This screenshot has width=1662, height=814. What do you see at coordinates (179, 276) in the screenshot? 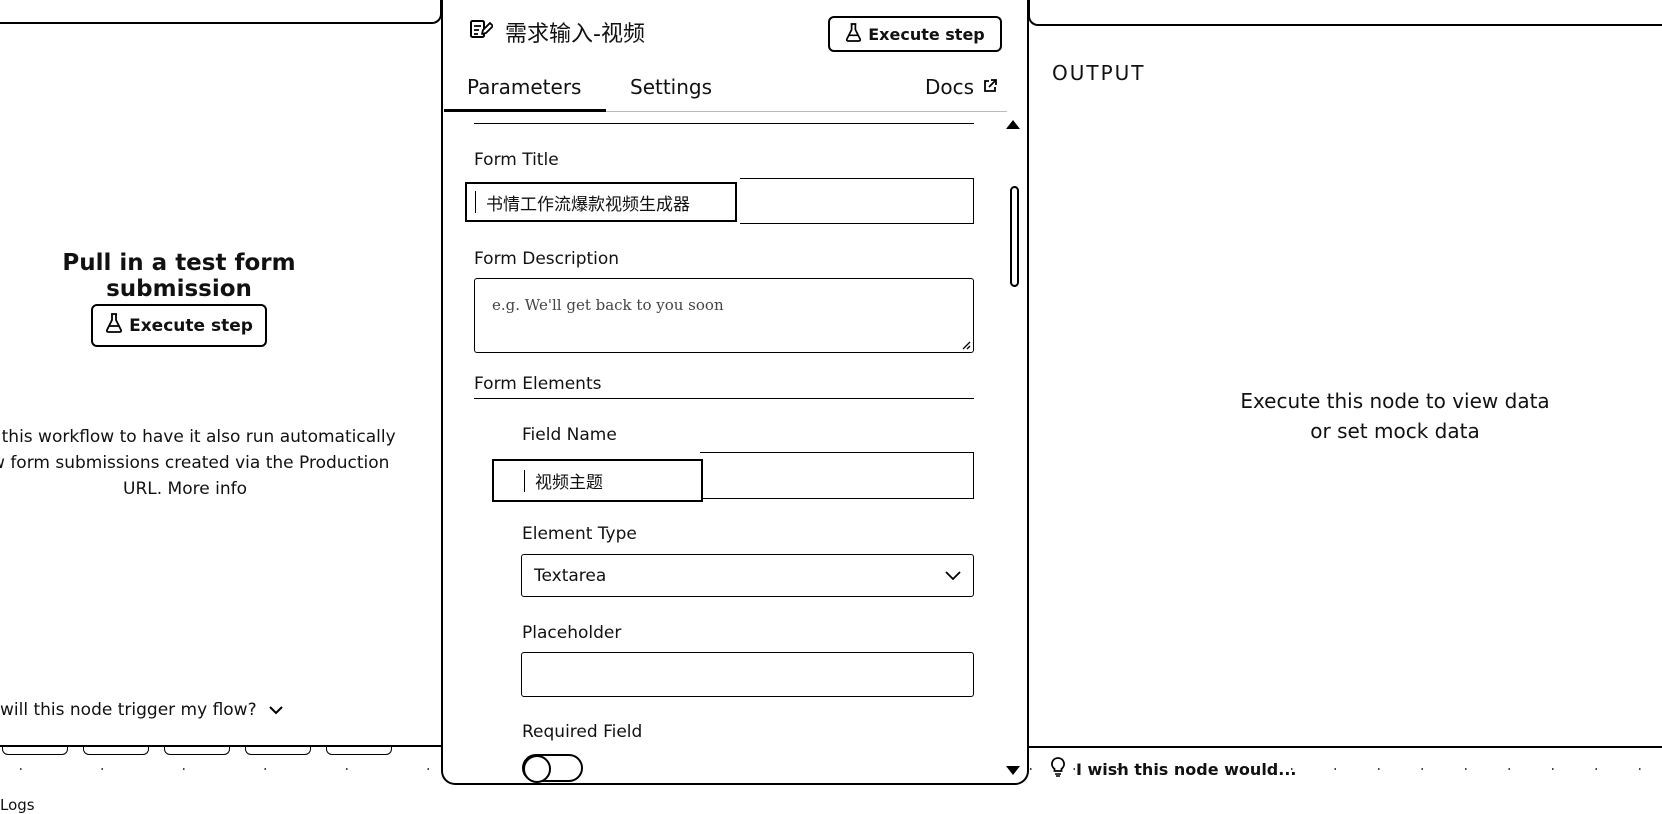
I see `test-submission-title: Pull in a test form submission` at bounding box center [179, 276].